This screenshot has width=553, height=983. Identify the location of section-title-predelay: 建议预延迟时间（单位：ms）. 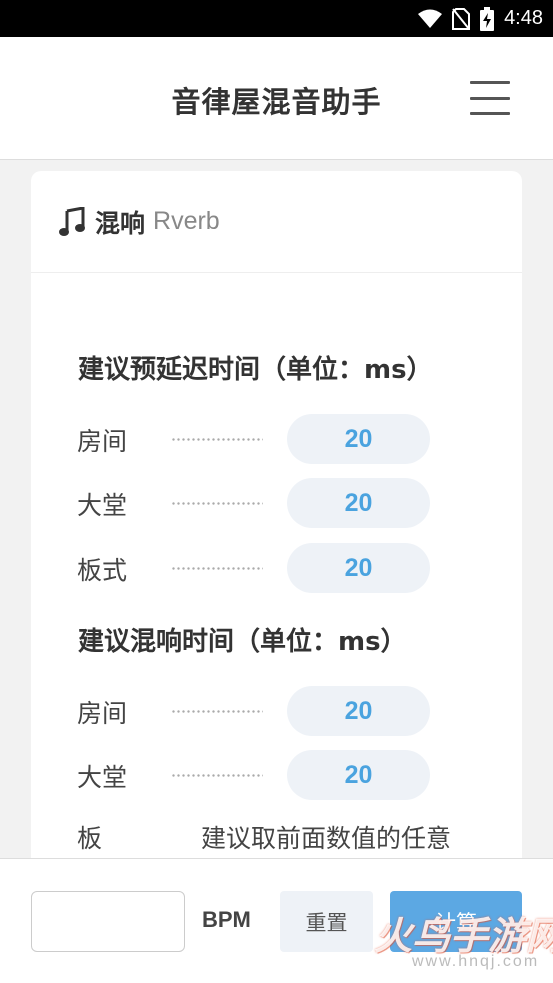
(255, 370).